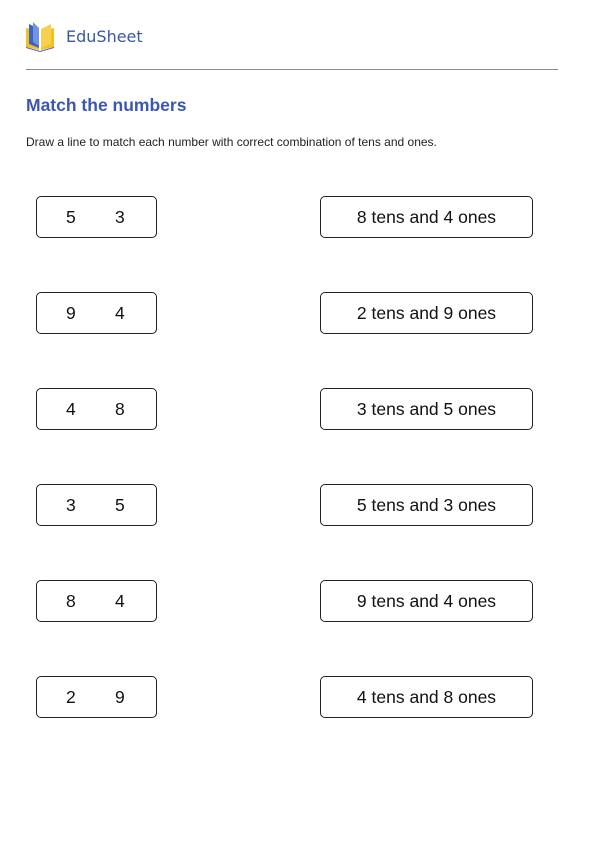  I want to click on number-box: 48, so click(96, 409).